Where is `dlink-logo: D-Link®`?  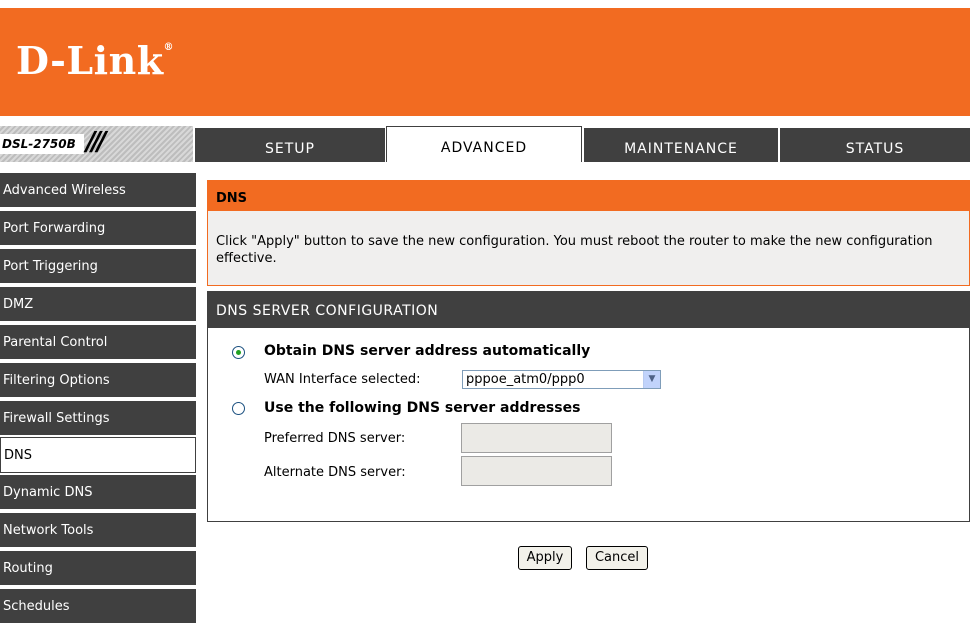 dlink-logo: D-Link® is located at coordinates (95, 60).